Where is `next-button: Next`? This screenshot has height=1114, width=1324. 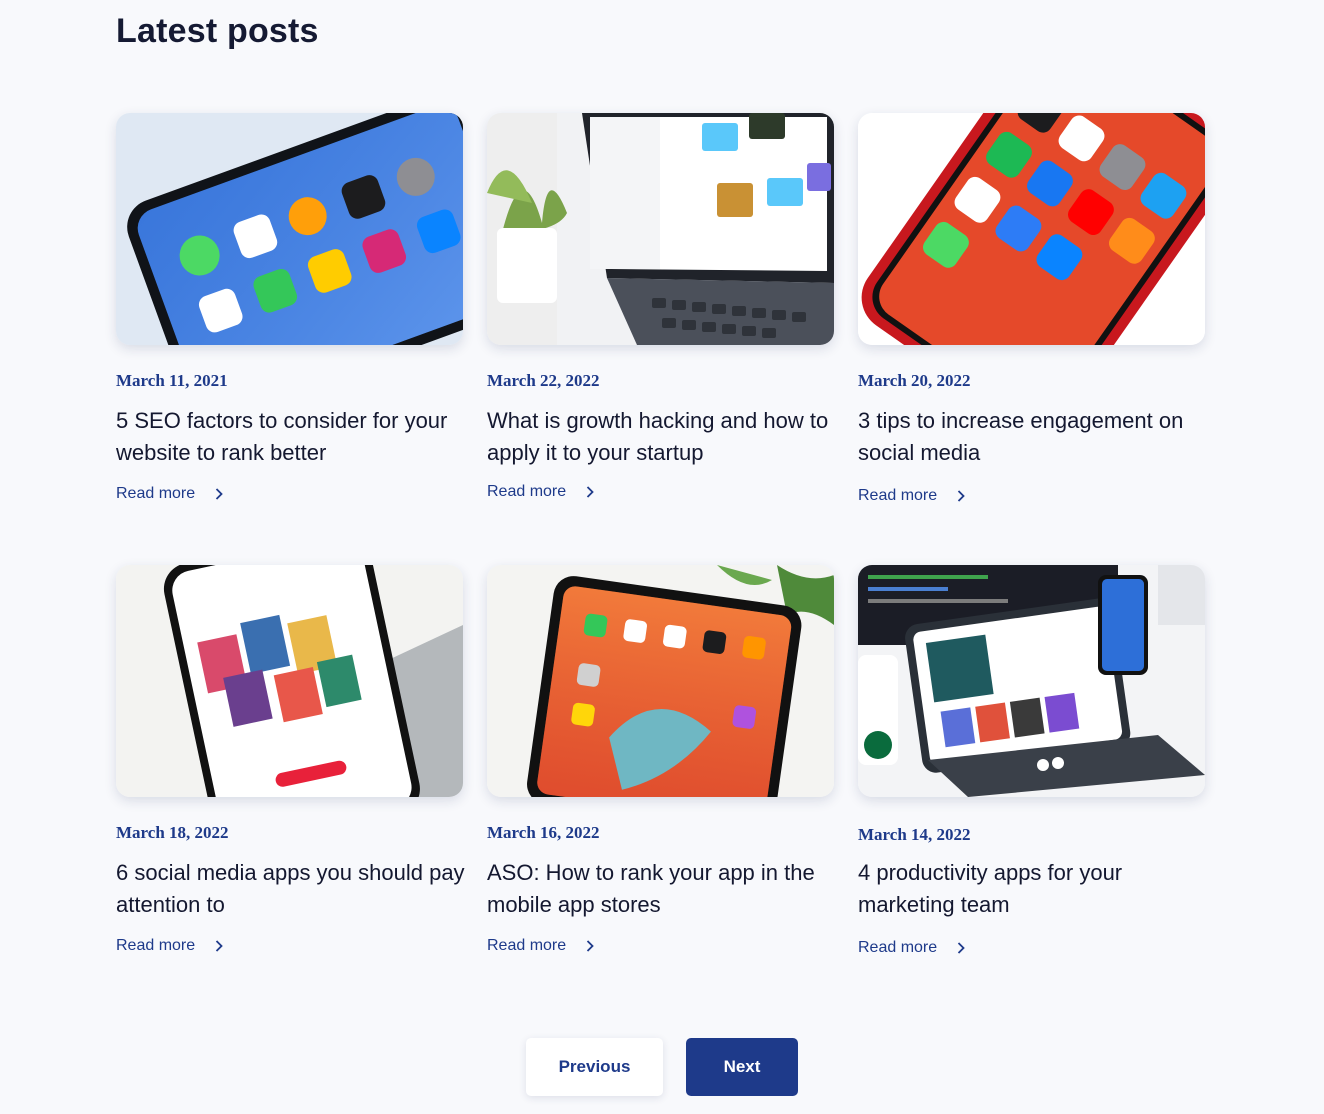
next-button: Next is located at coordinates (742, 1067).